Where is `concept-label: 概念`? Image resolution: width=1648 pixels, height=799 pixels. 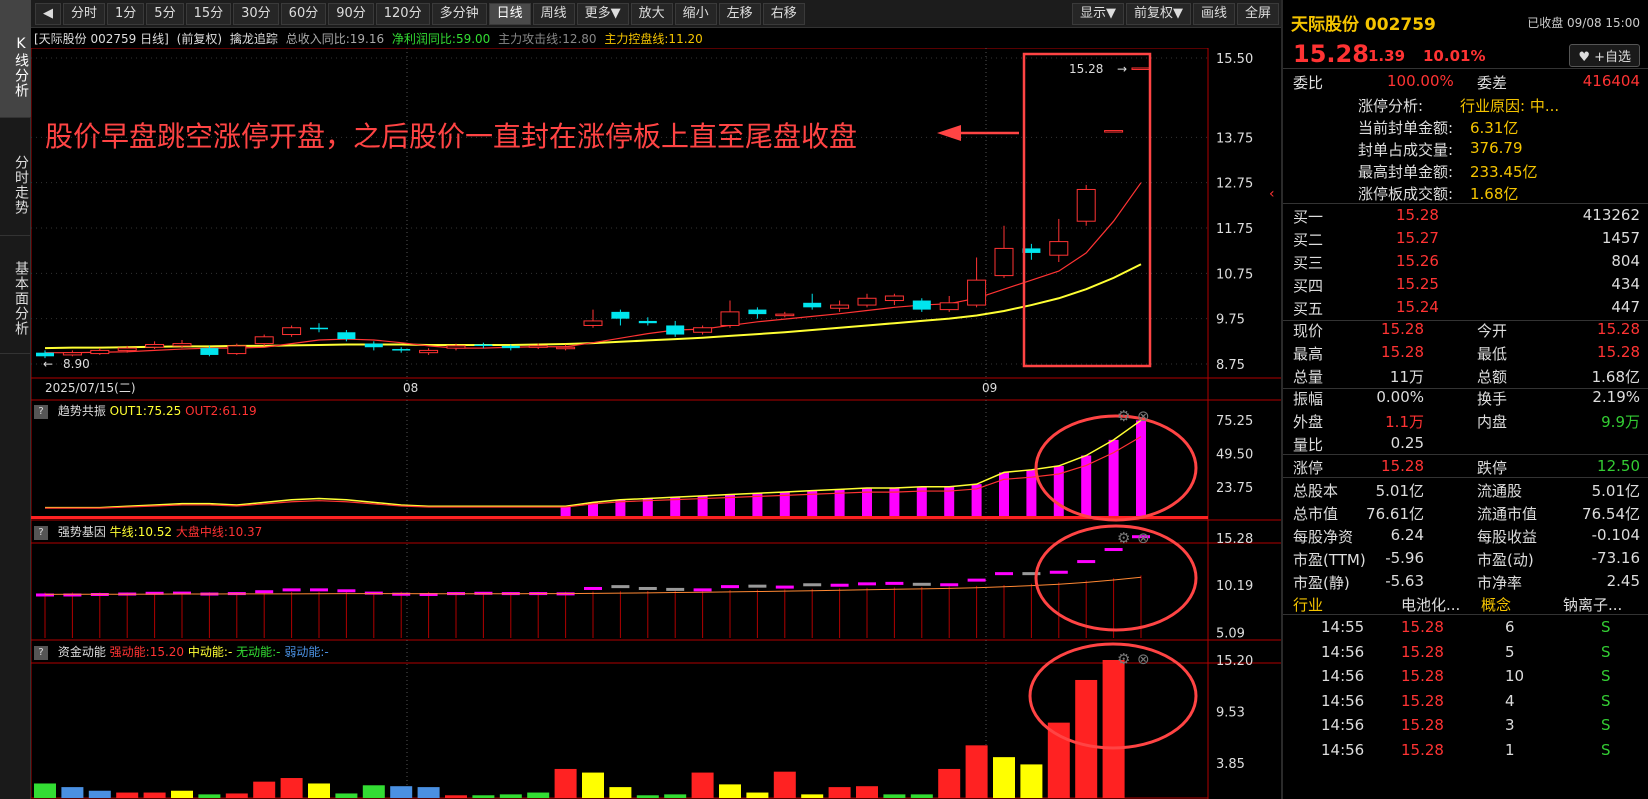 concept-label: 概念 is located at coordinates (1496, 604).